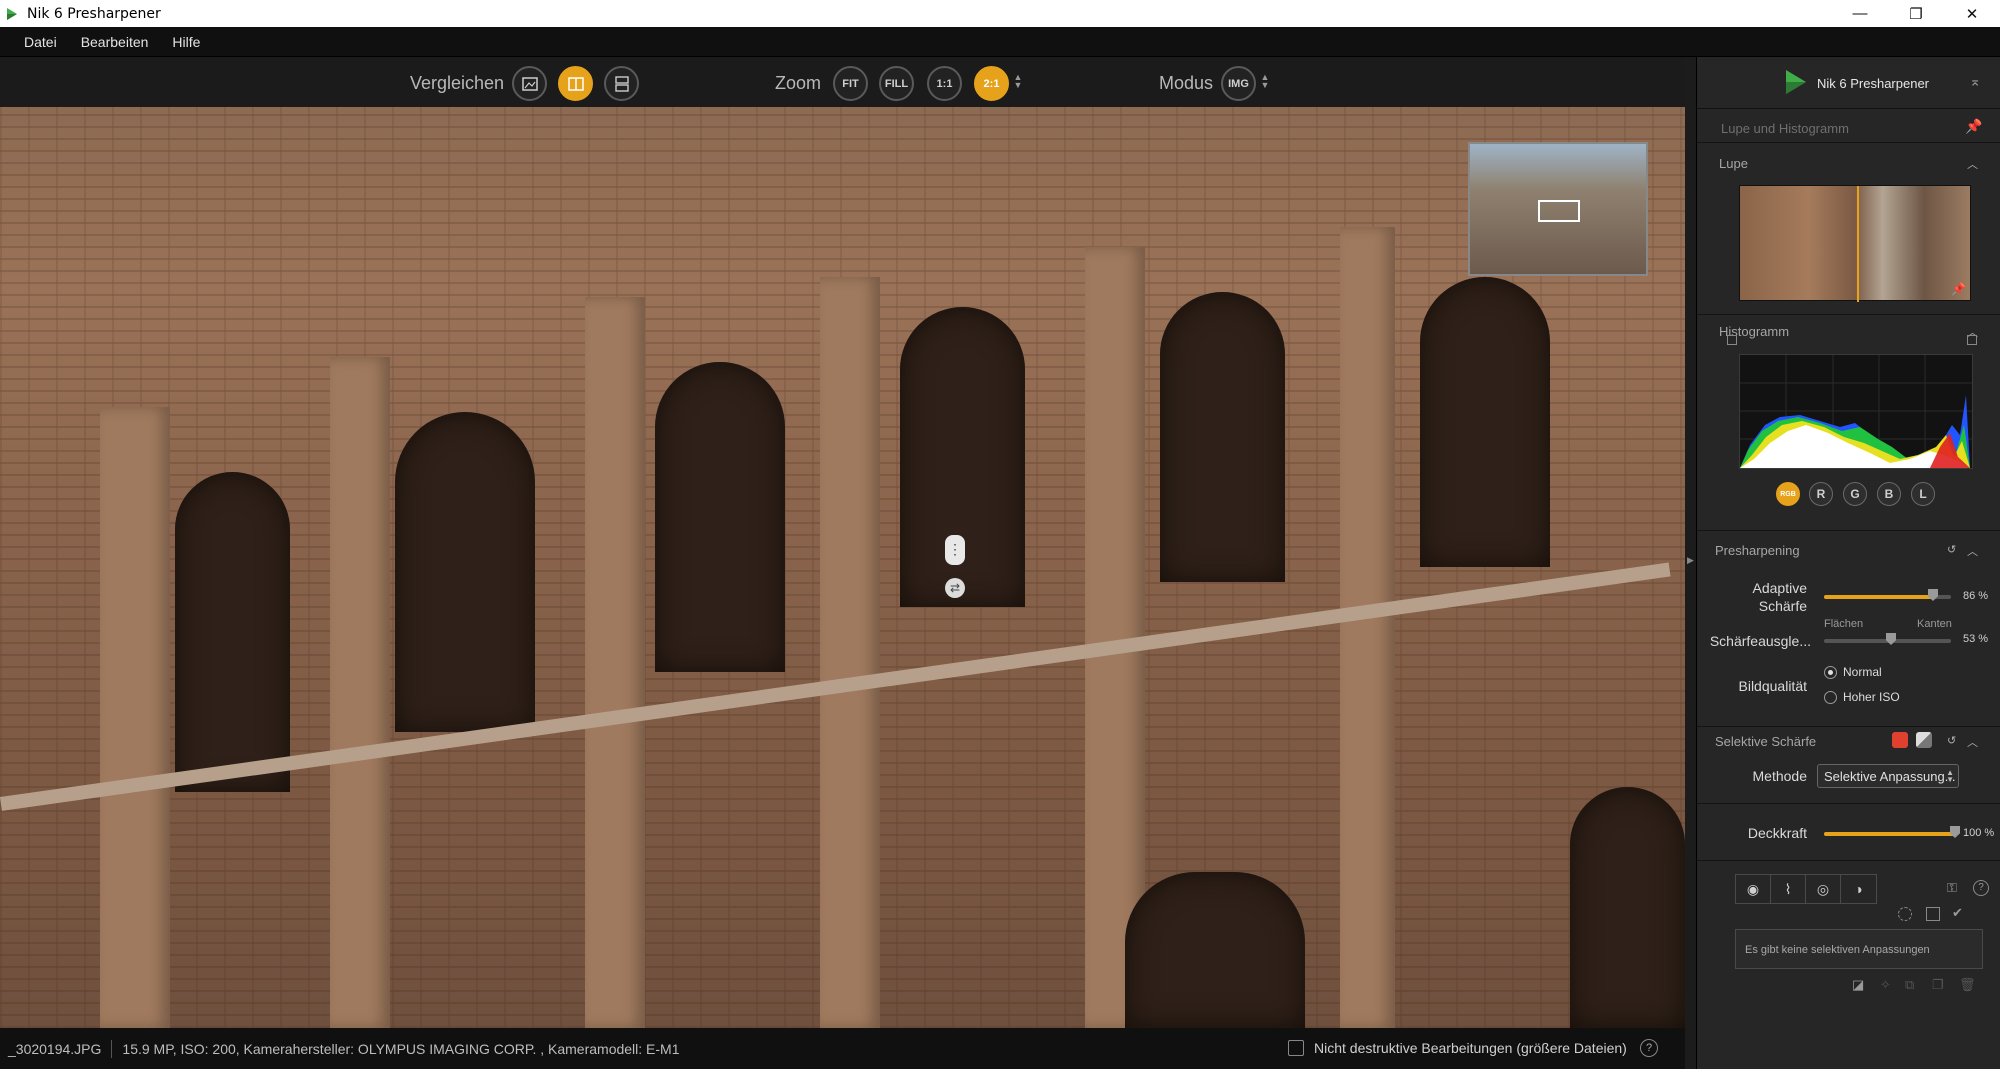  I want to click on selective-title: Selektive Schärfe, so click(1766, 741).